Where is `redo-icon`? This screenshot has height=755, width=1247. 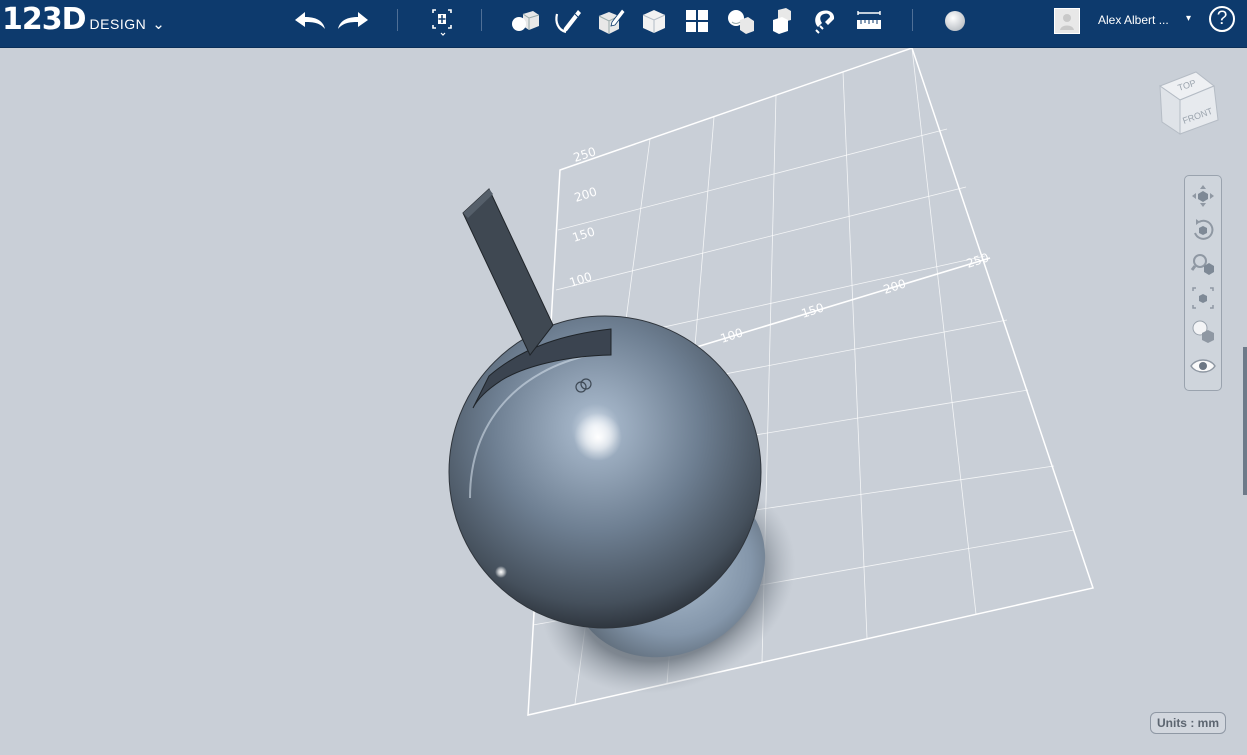
redo-icon is located at coordinates (353, 20).